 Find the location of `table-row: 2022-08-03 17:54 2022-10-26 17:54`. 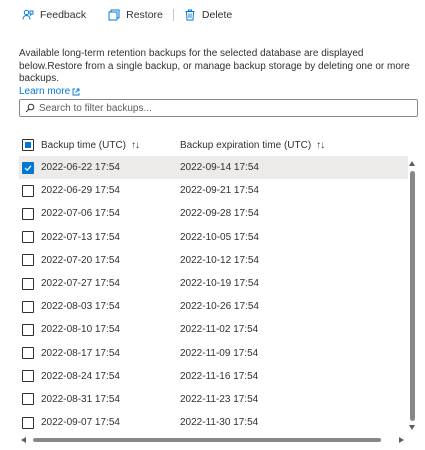

table-row: 2022-08-03 17:54 2022-10-26 17:54 is located at coordinates (213, 306).